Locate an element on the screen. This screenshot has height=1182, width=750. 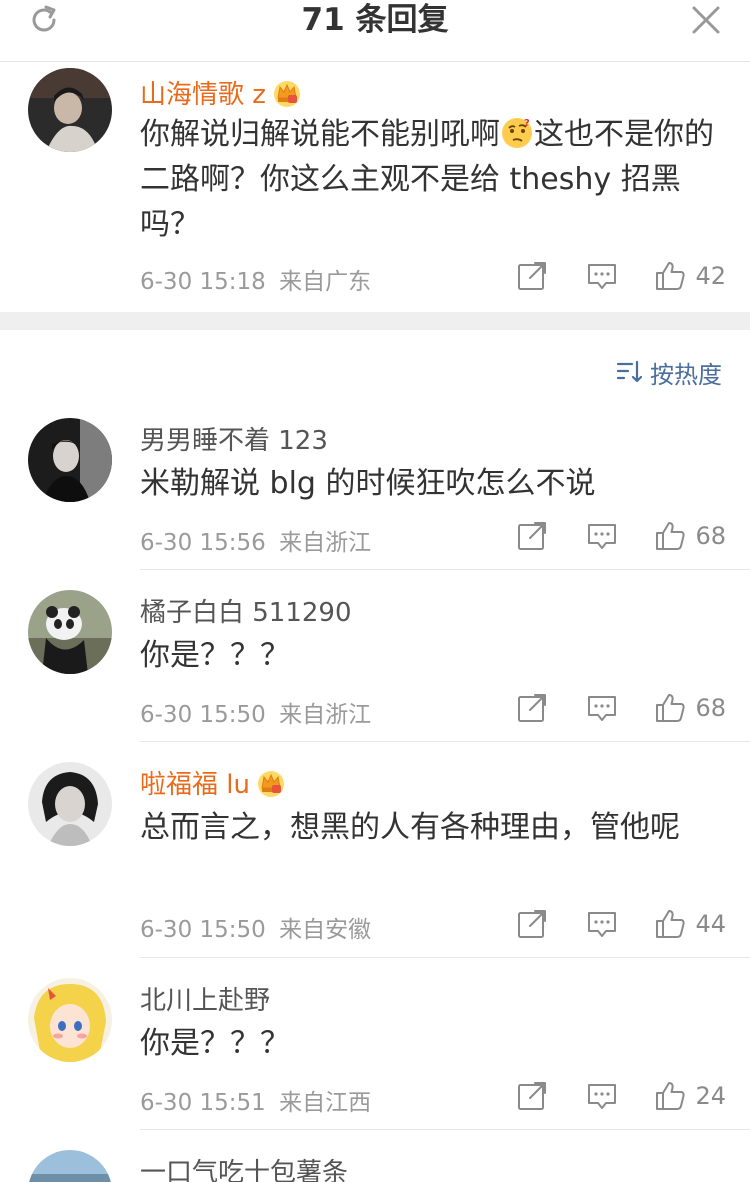
comment-actions: 44 is located at coordinates (620, 924).